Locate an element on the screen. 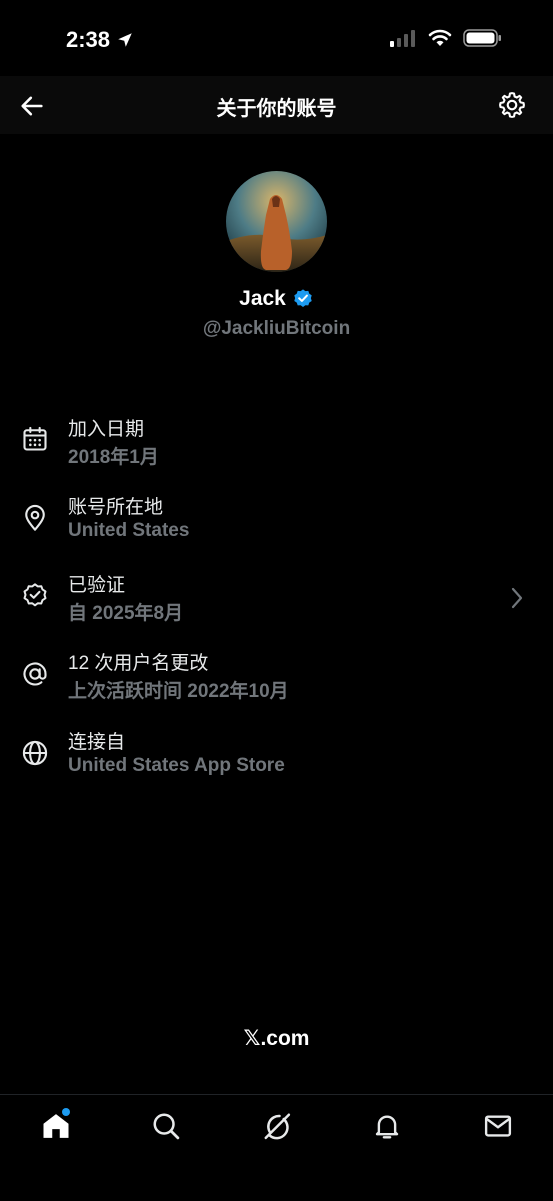  status-time-text: 2:38 is located at coordinates (88, 39).